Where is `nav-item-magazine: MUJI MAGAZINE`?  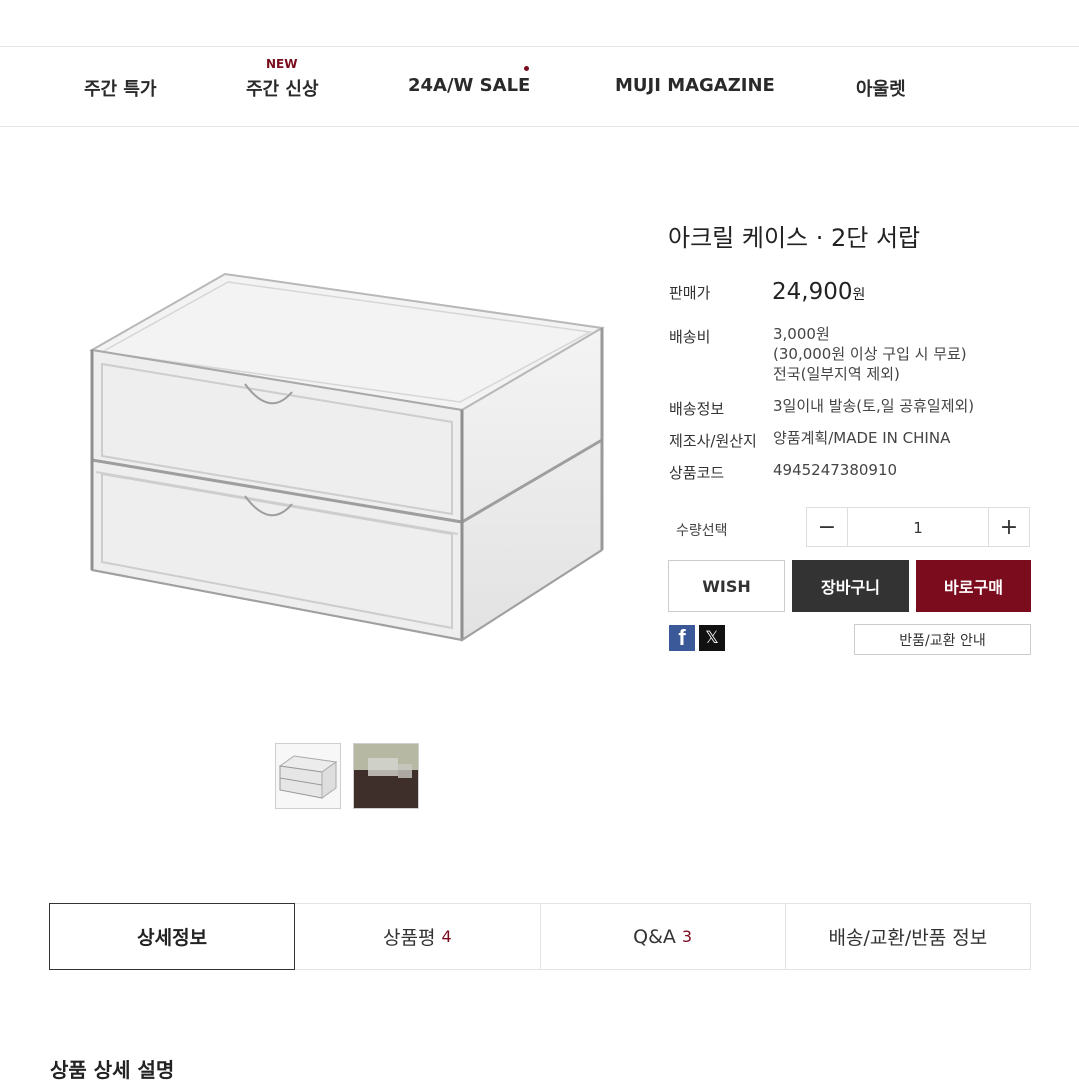 nav-item-magazine: MUJI MAGAZINE is located at coordinates (695, 85).